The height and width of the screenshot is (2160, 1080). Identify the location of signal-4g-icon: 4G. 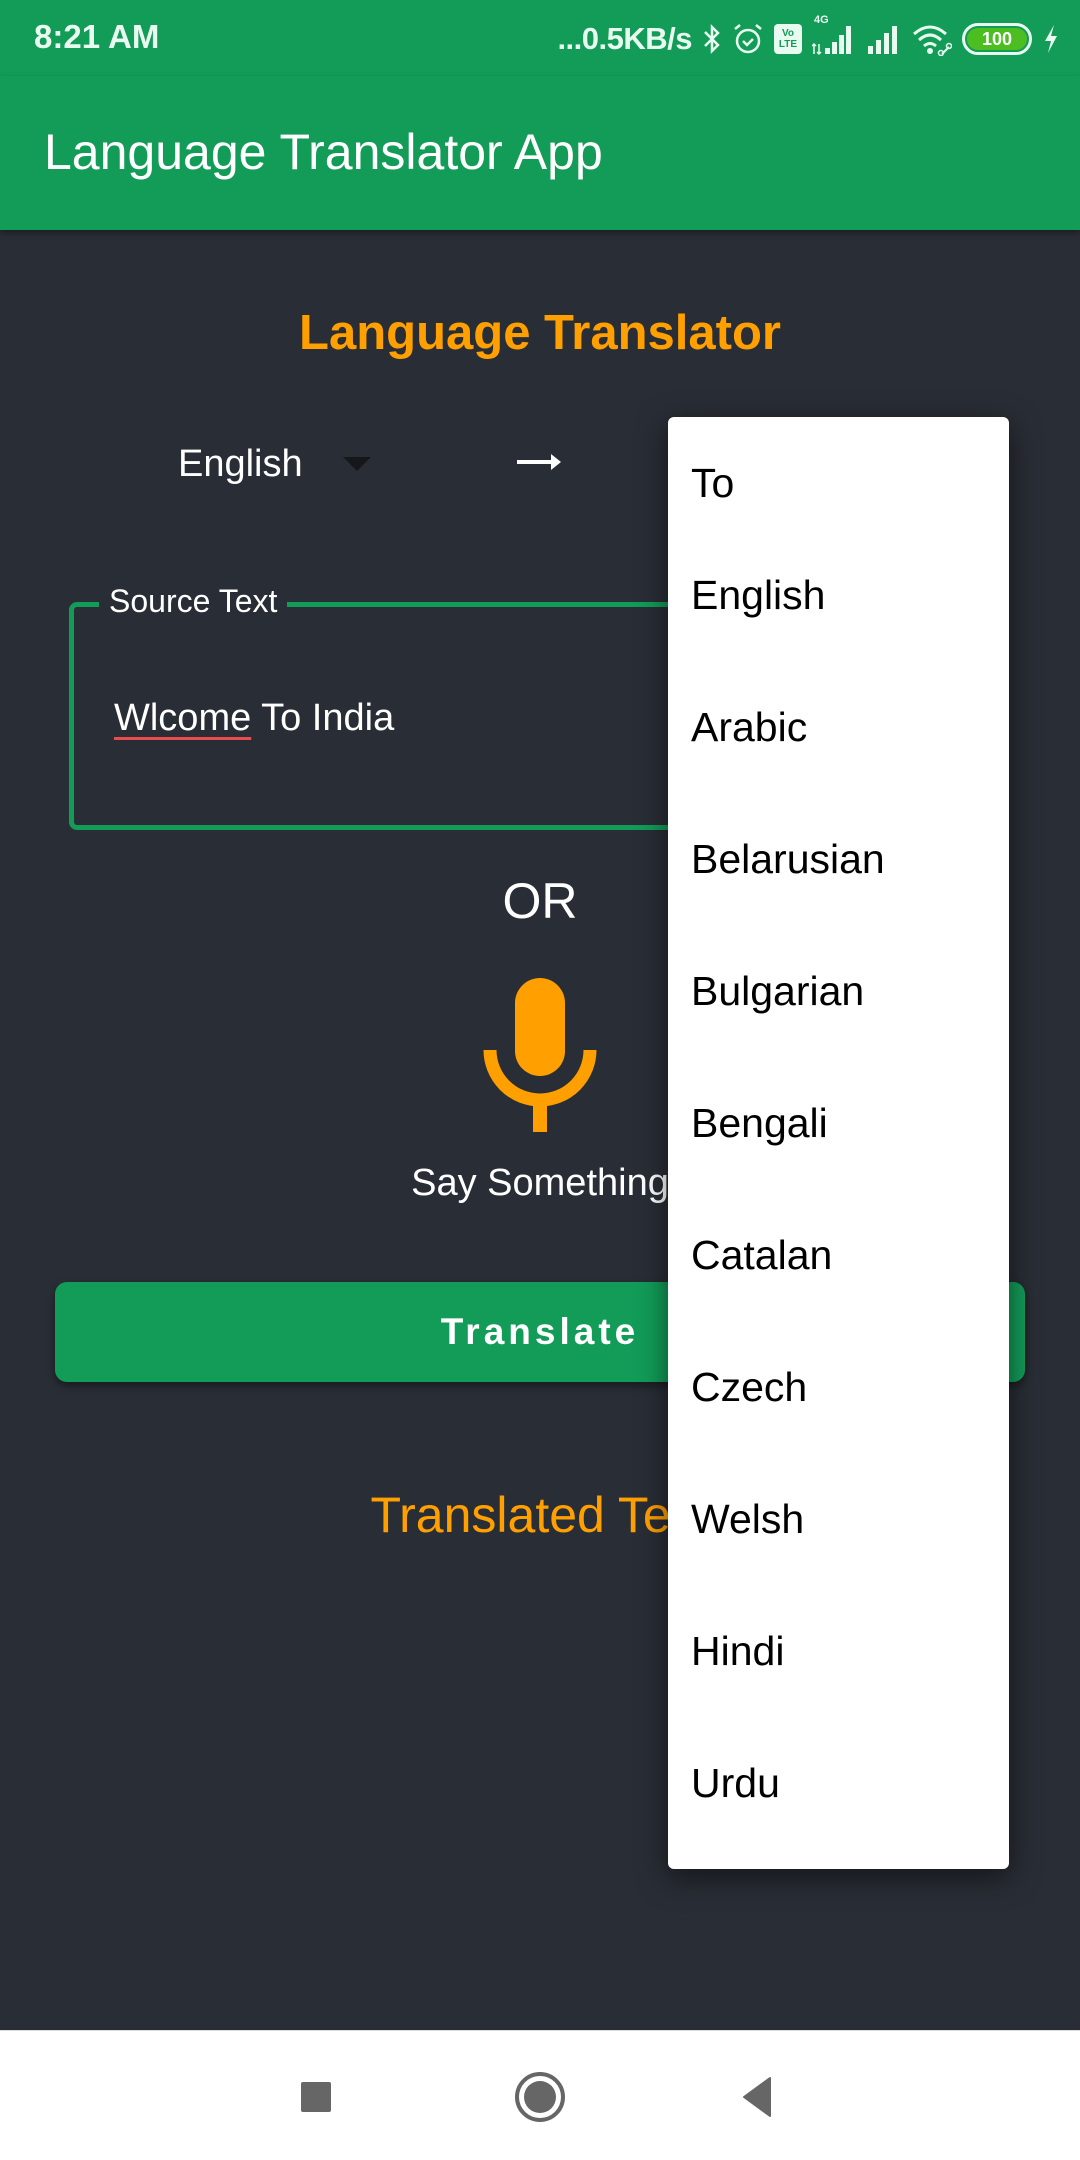
(834, 35).